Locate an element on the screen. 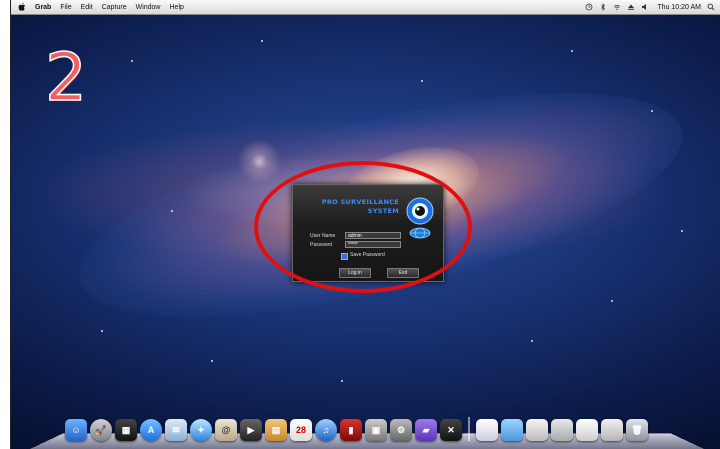 This screenshot has width=720, height=449. menu-clock: Thu 10:20 AM is located at coordinates (679, 7).